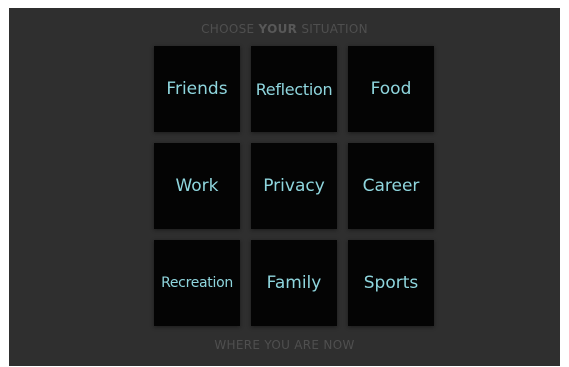 The width and height of the screenshot is (569, 367). I want to click on situation-label: Reflection, so click(294, 89).